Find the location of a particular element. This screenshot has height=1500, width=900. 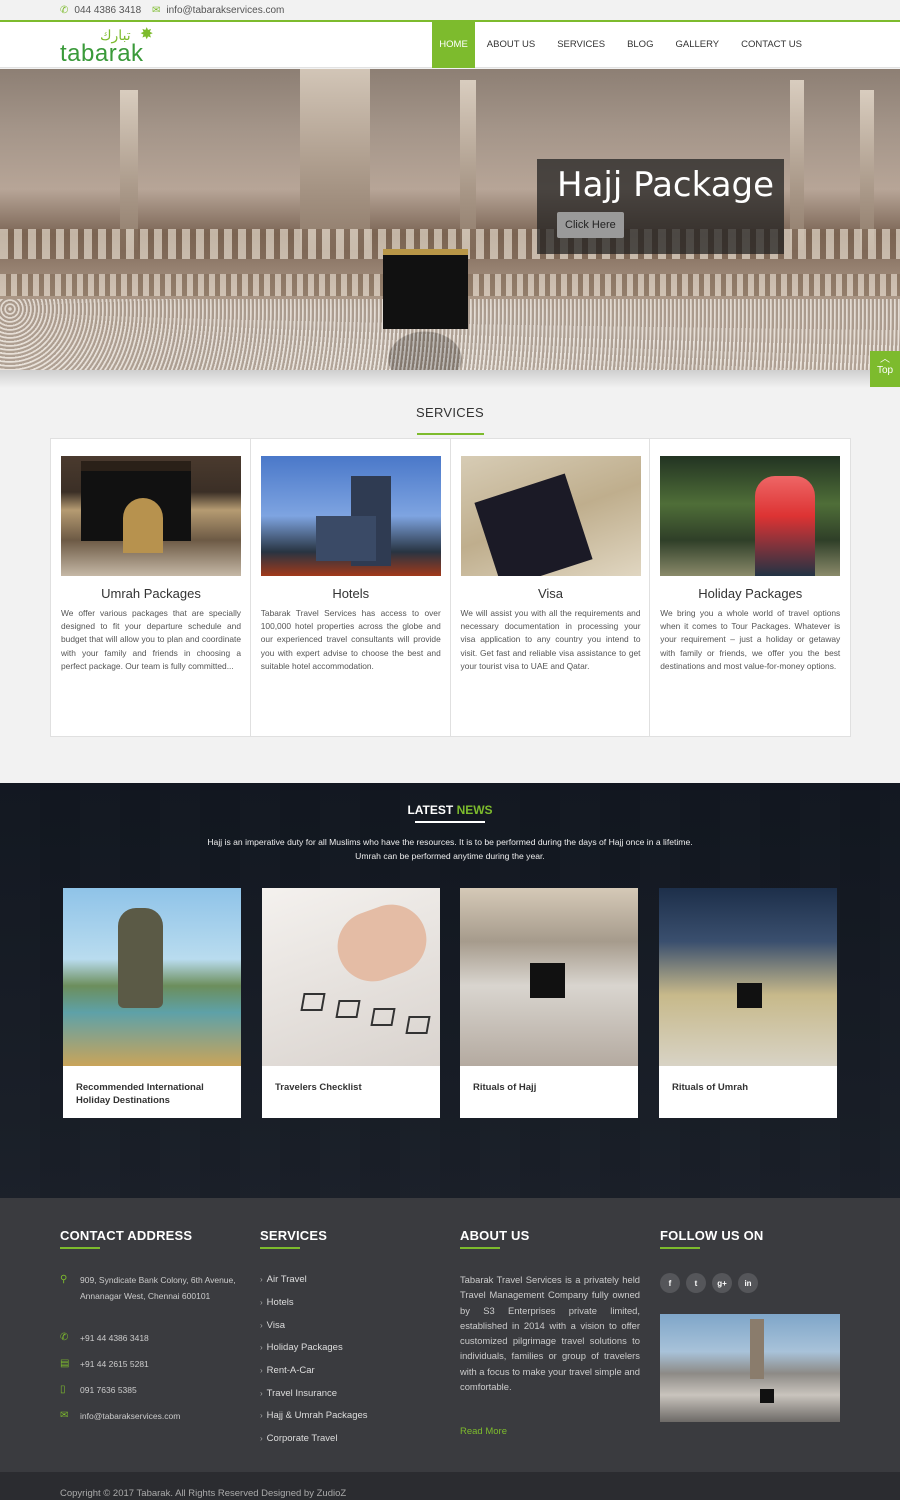

footer-heading: CONTACT ADDRESS is located at coordinates (126, 1235).